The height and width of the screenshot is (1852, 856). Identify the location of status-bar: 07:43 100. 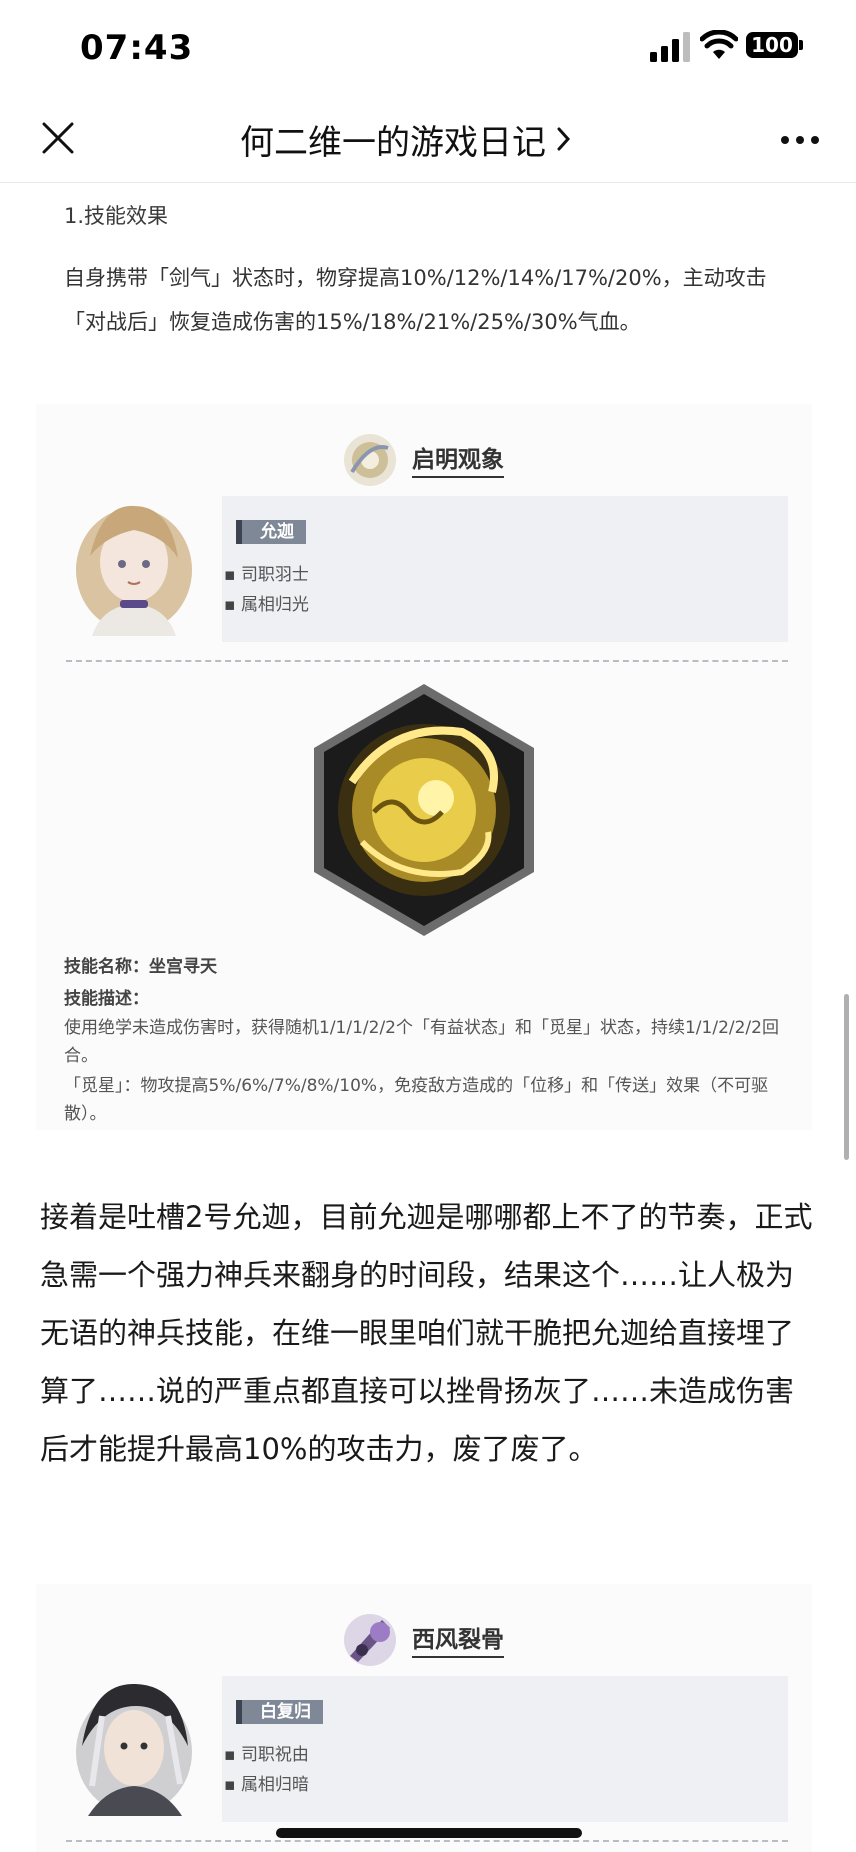
(428, 48).